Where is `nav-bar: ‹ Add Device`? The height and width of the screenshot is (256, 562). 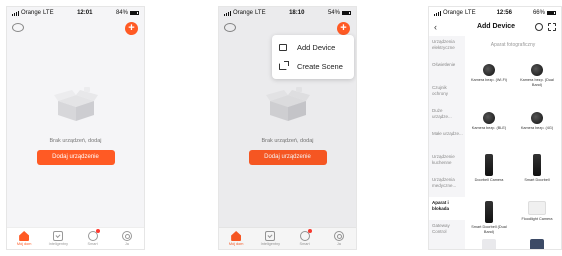 nav-bar: ‹ Add Device is located at coordinates (495, 26).